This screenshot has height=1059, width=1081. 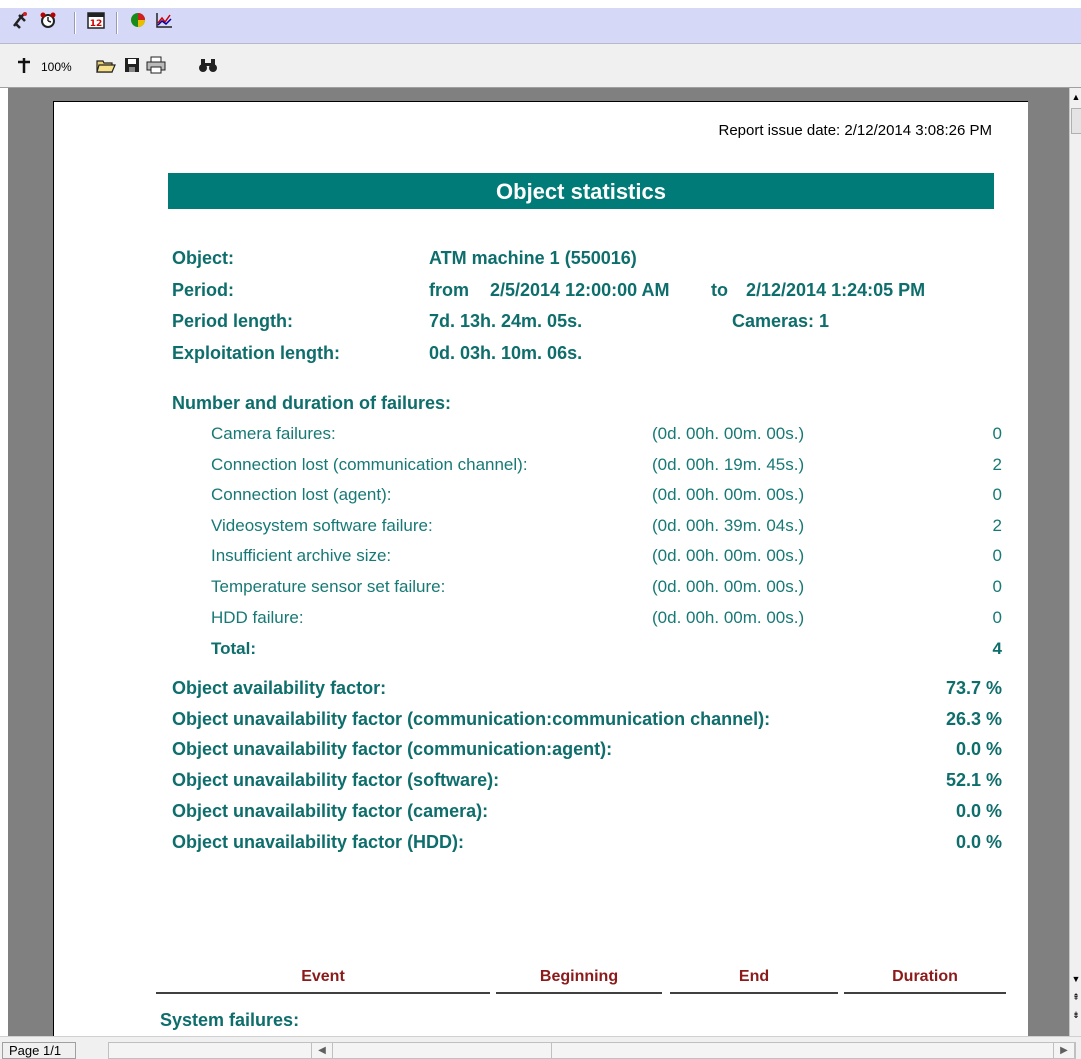 I want to click on period-from: from, so click(x=449, y=290).